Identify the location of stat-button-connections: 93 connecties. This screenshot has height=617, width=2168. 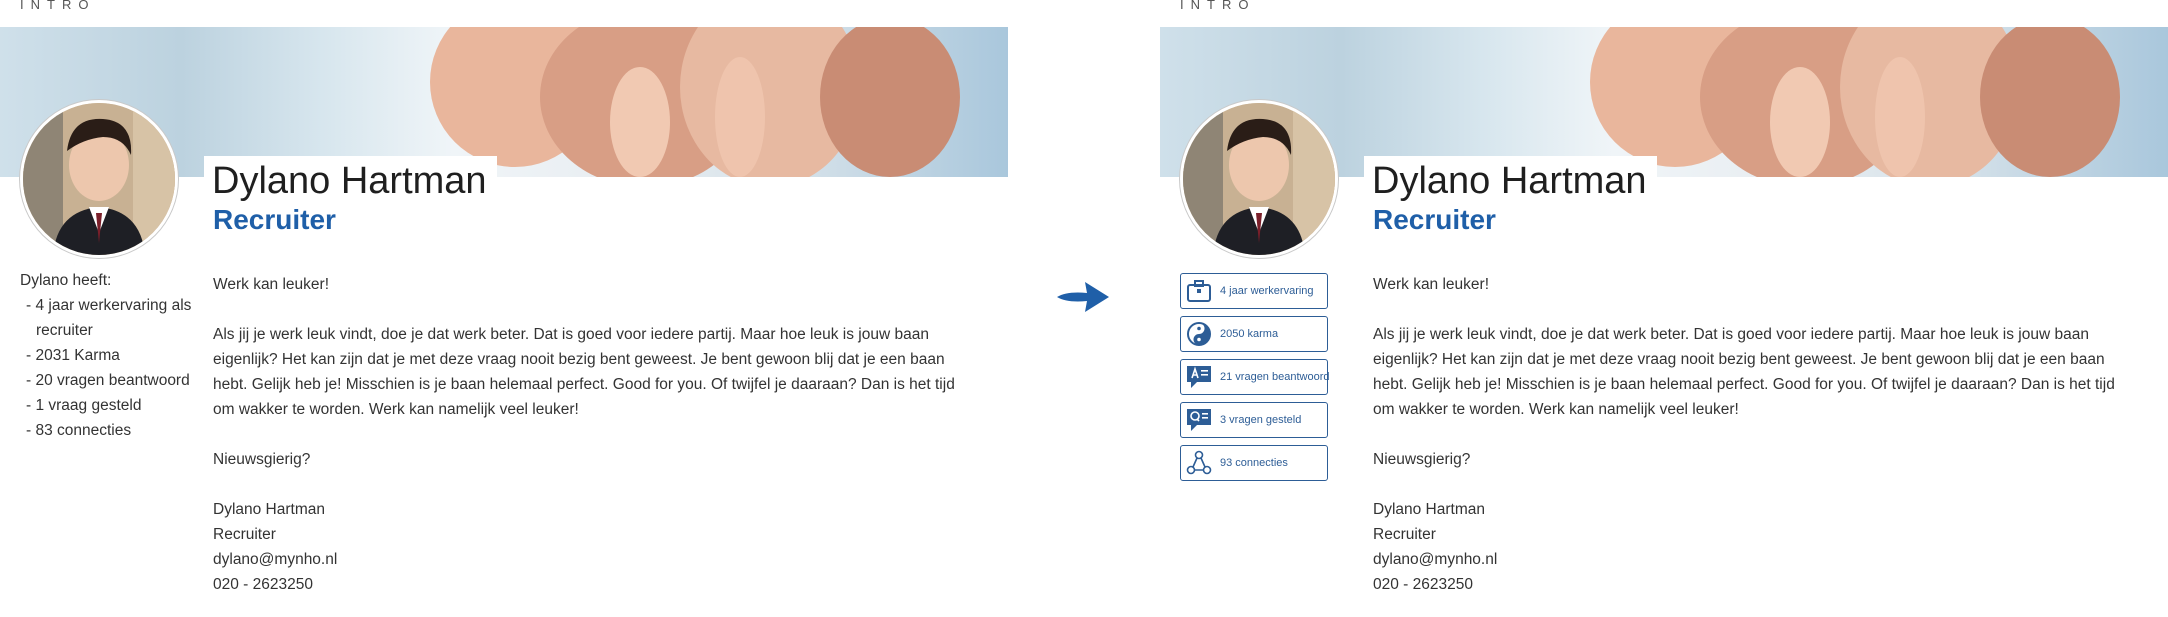
(1254, 463).